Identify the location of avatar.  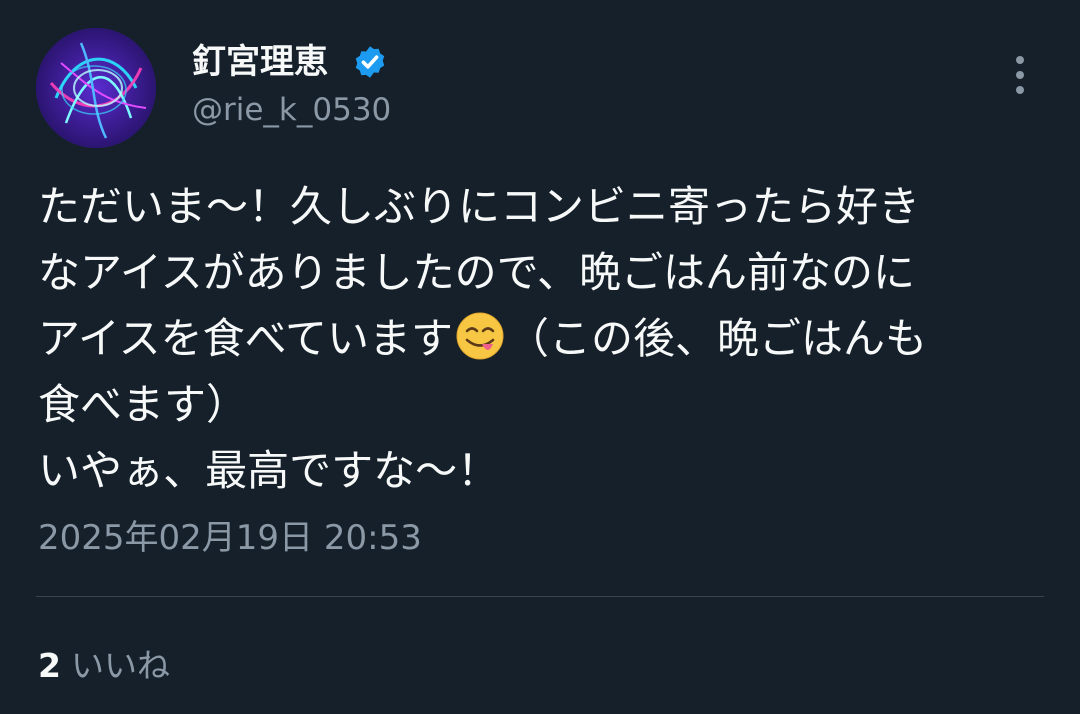
(96, 88).